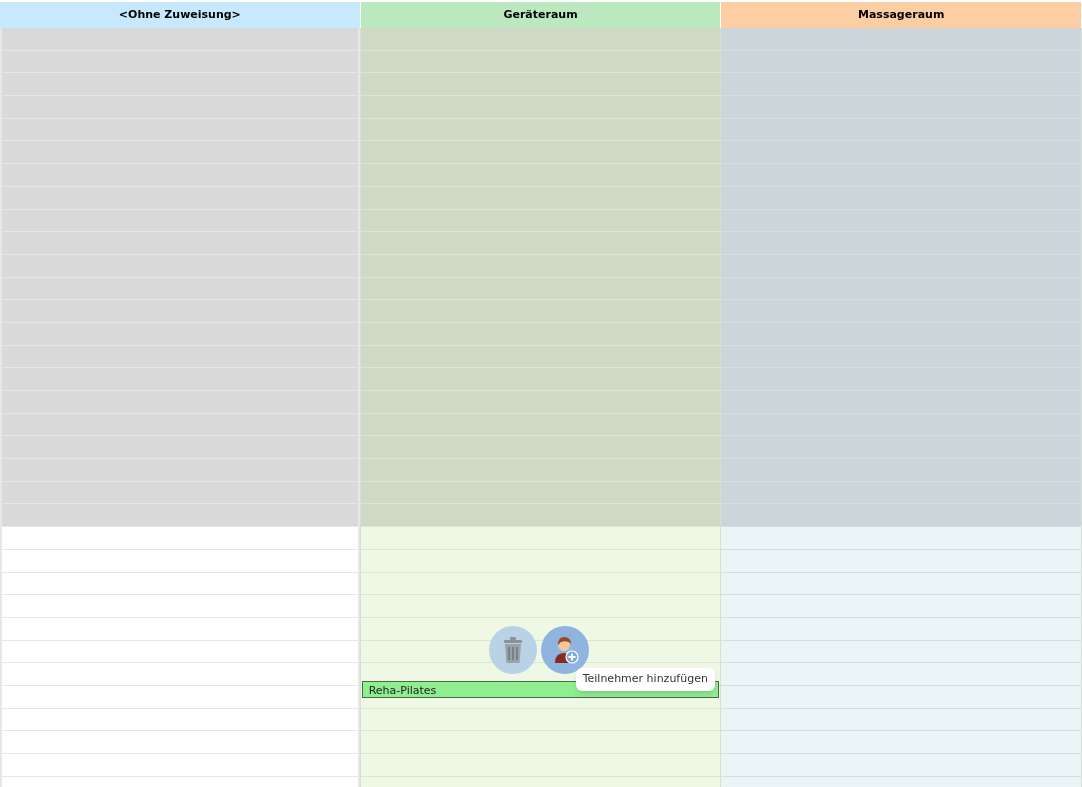 Image resolution: width=1082 pixels, height=787 pixels. Describe the element at coordinates (901, 15) in the screenshot. I see `column-header: Massageraum` at that location.